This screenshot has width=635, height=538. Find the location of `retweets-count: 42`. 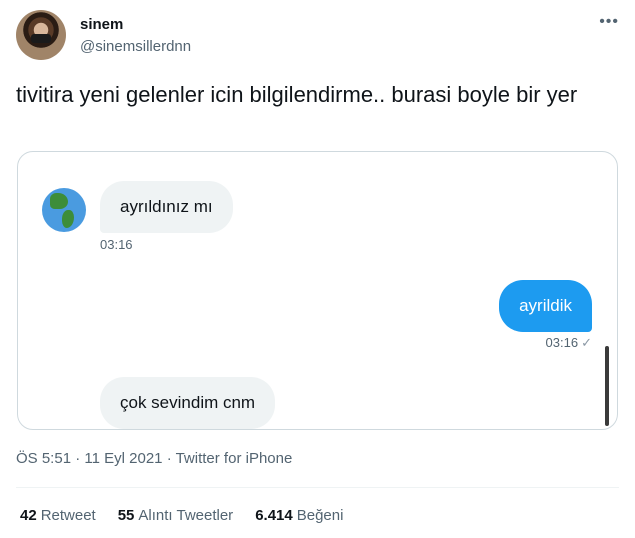

retweets-count: 42 is located at coordinates (28, 515).